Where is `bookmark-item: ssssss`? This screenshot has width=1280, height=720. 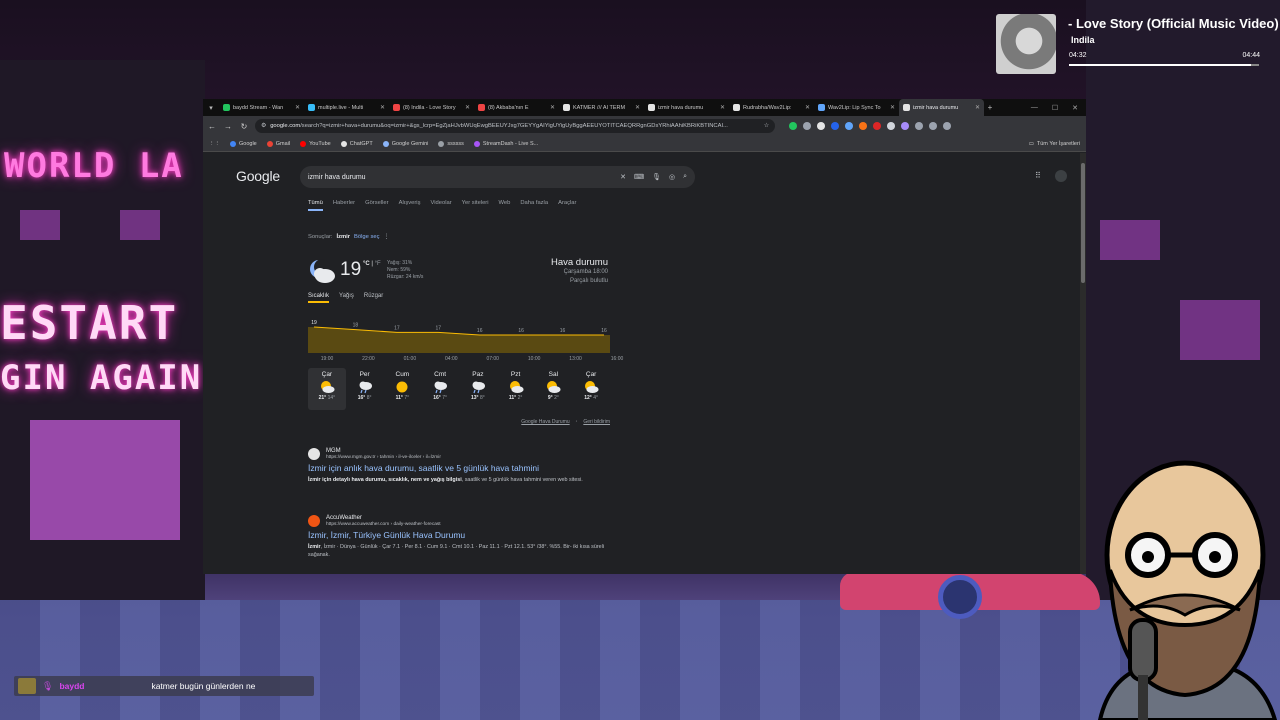
bookmark-item: ssssss is located at coordinates (451, 143).